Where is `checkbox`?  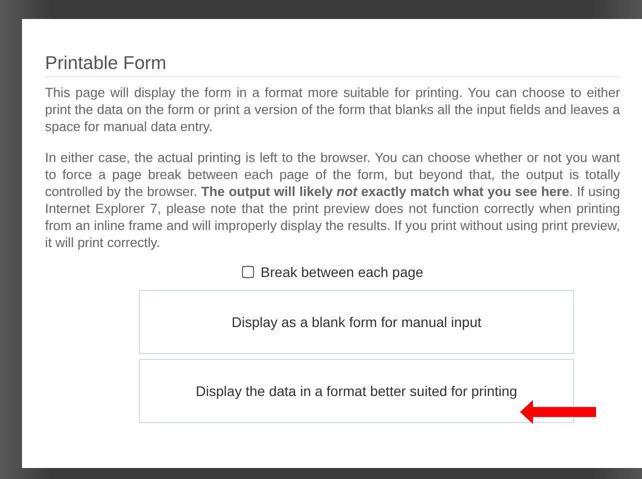
checkbox is located at coordinates (248, 272).